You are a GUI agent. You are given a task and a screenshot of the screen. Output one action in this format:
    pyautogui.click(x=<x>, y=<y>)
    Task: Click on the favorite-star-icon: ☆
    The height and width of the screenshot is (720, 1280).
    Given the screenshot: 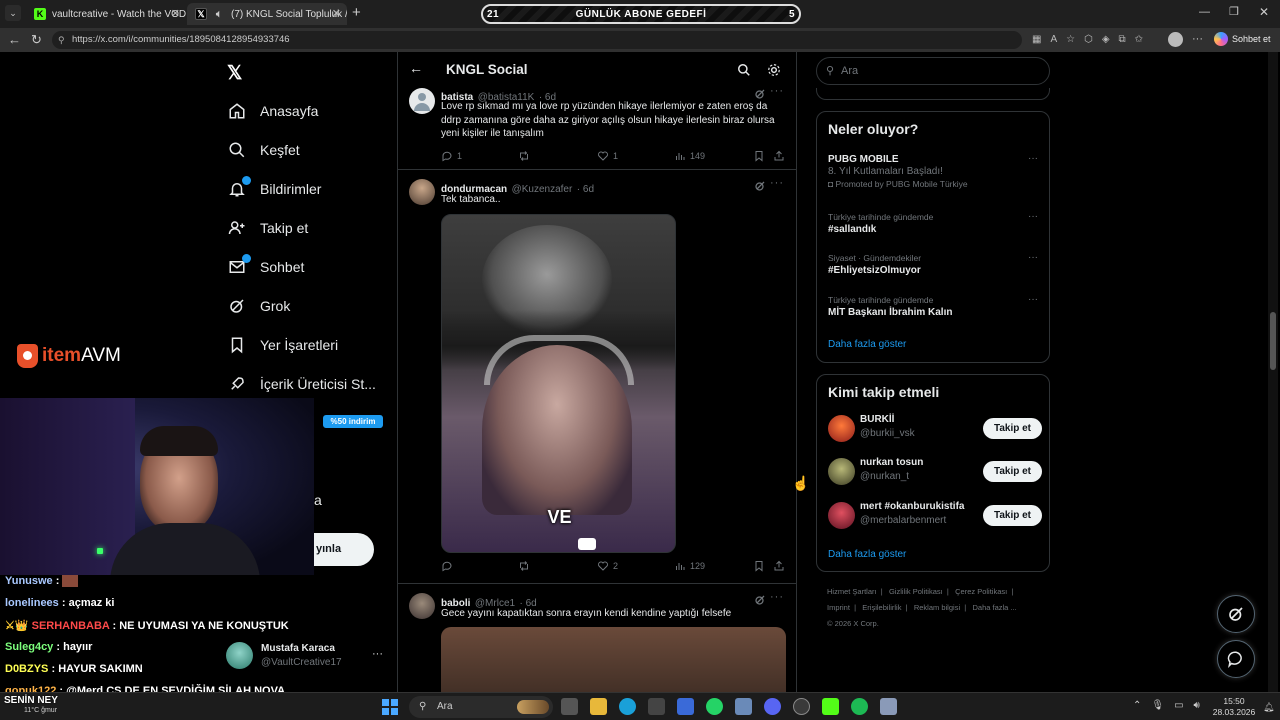 What is the action you would take?
    pyautogui.click(x=1070, y=40)
    